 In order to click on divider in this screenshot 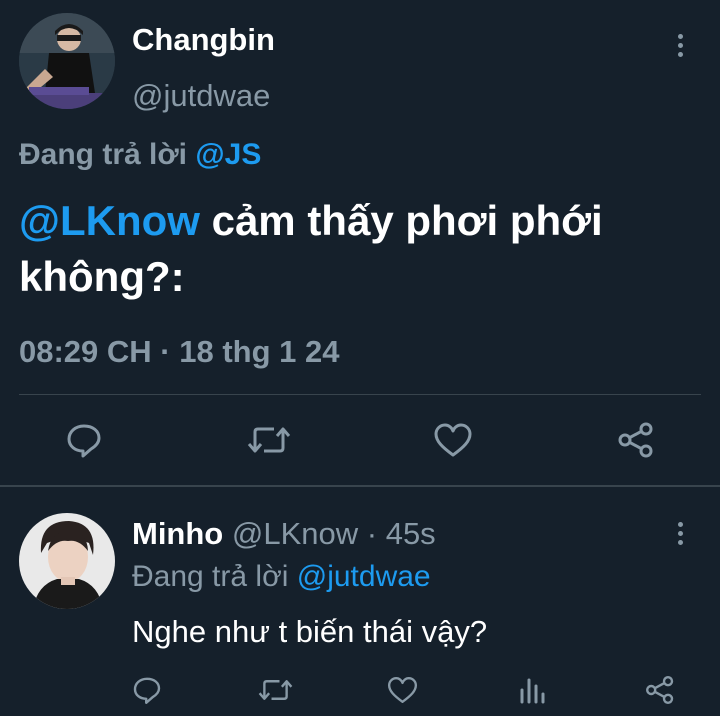, I will do `click(360, 394)`.